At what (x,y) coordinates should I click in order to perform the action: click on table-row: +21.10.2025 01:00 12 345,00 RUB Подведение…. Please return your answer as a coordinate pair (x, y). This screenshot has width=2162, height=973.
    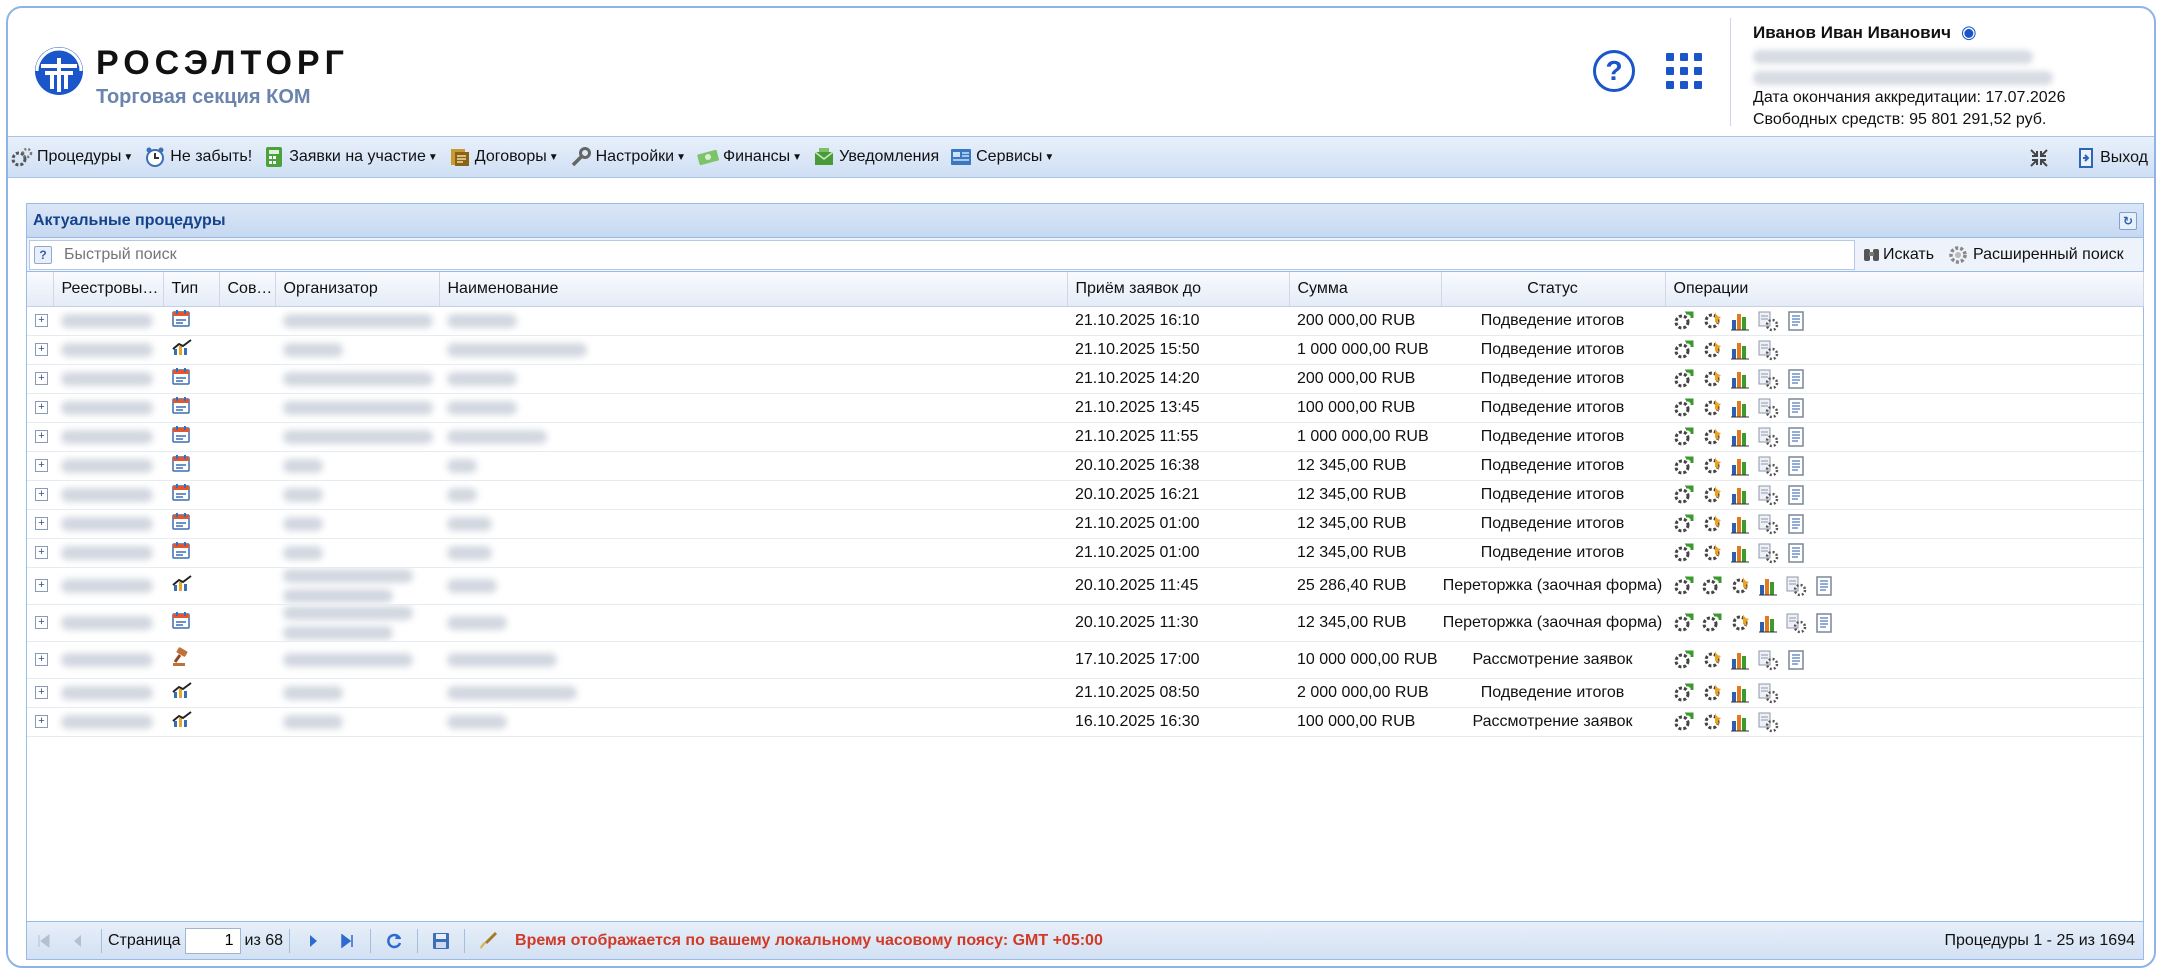
    Looking at the image, I should click on (1085, 524).